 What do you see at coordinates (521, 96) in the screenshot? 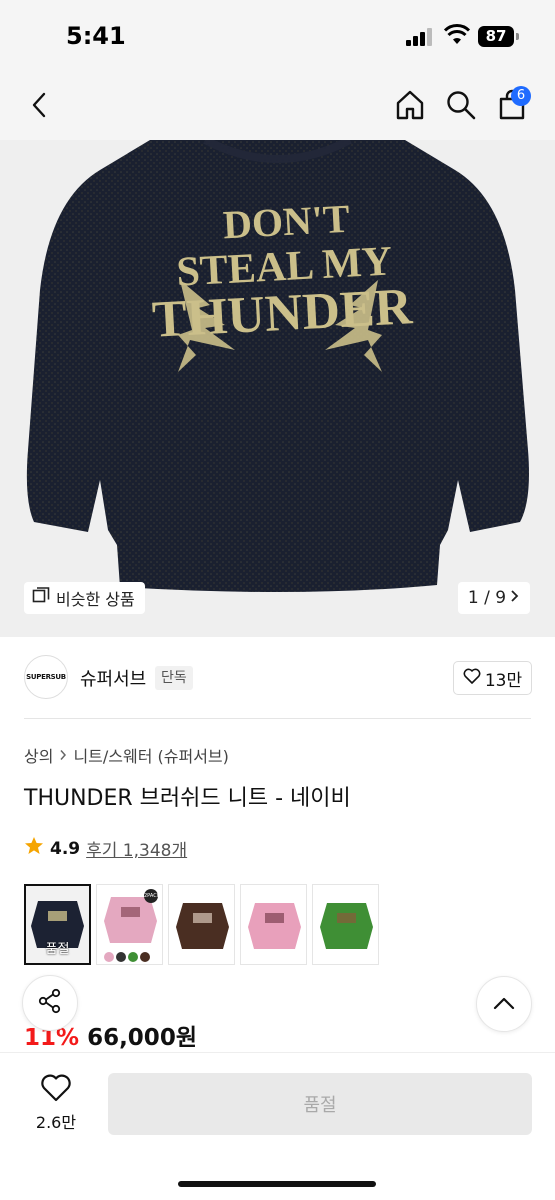
I see `cart-count-badge: 6` at bounding box center [521, 96].